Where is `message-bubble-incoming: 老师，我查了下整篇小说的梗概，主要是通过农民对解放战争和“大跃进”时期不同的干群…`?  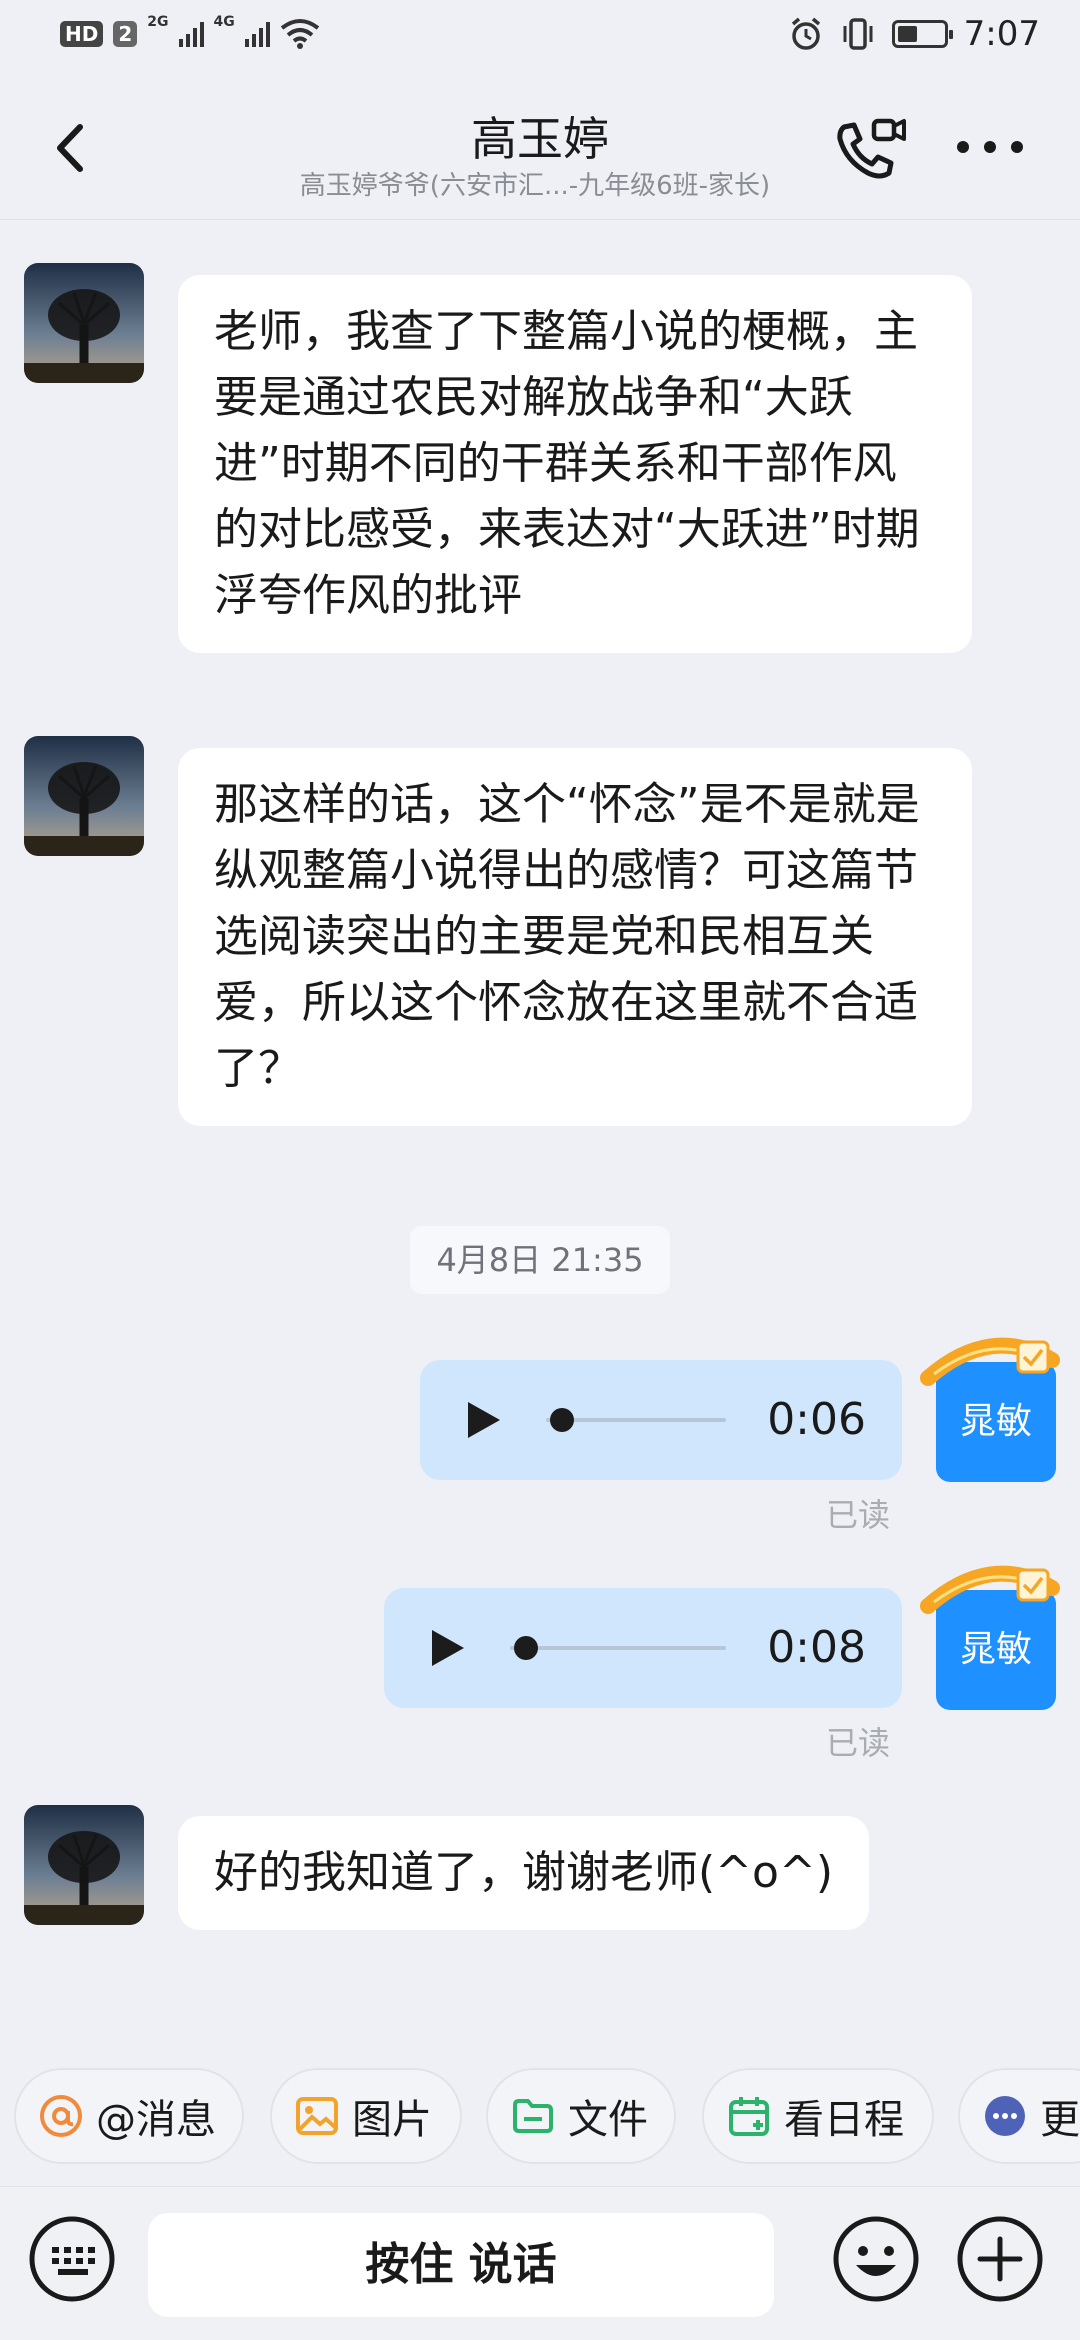
message-bubble-incoming: 老师，我查了下整篇小说的梗概，主要是通过农民对解放战争和“大跃进”时期不同的干群… is located at coordinates (575, 464).